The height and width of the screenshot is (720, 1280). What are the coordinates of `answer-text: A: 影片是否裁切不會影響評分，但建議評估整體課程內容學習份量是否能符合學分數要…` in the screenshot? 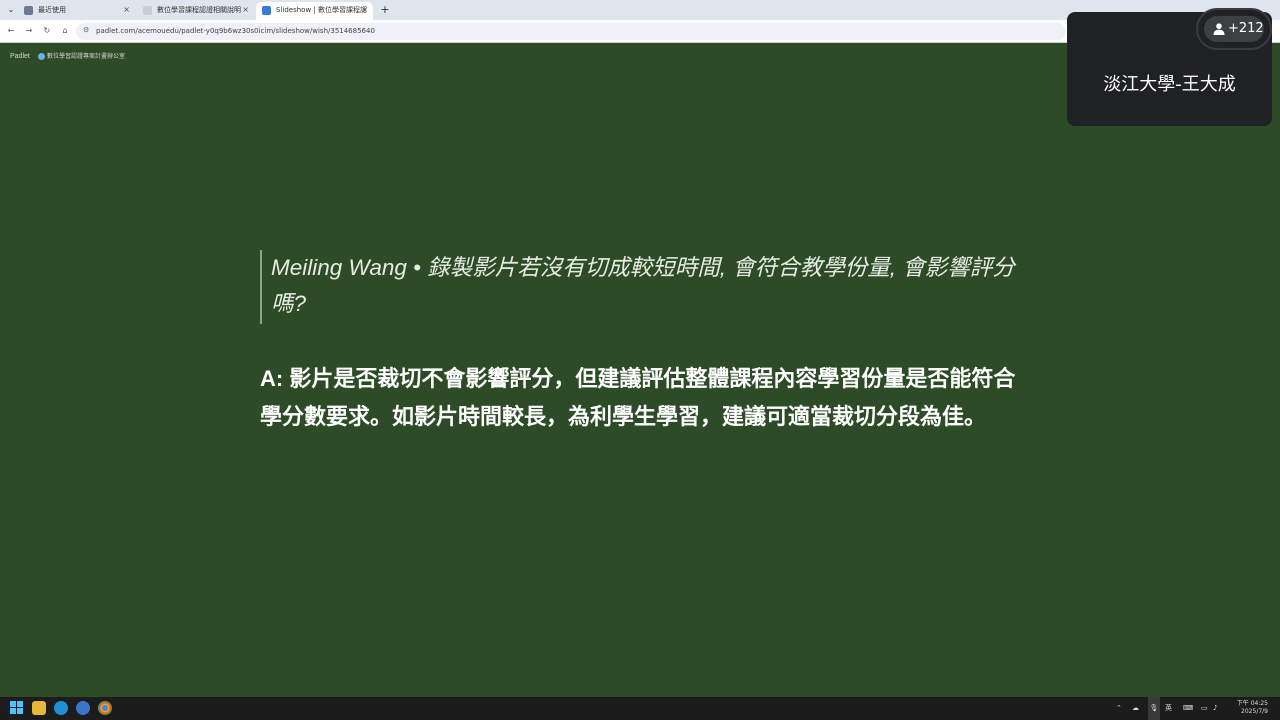 It's located at (638, 397).